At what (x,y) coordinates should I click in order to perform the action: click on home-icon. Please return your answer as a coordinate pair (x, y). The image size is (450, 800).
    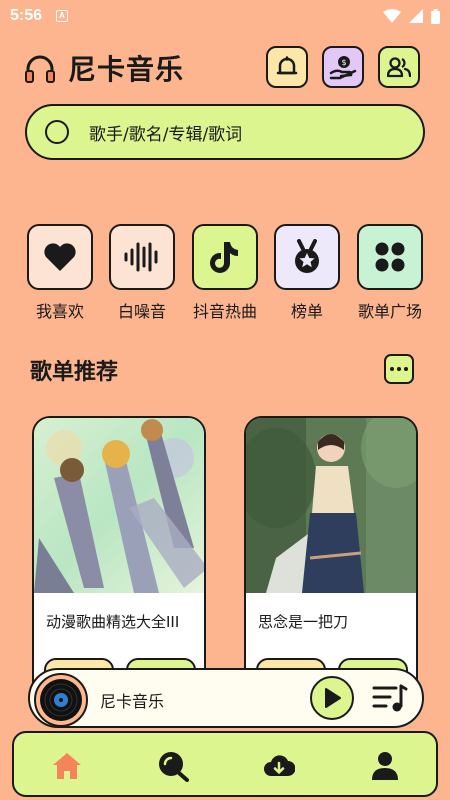
    Looking at the image, I should click on (67, 766).